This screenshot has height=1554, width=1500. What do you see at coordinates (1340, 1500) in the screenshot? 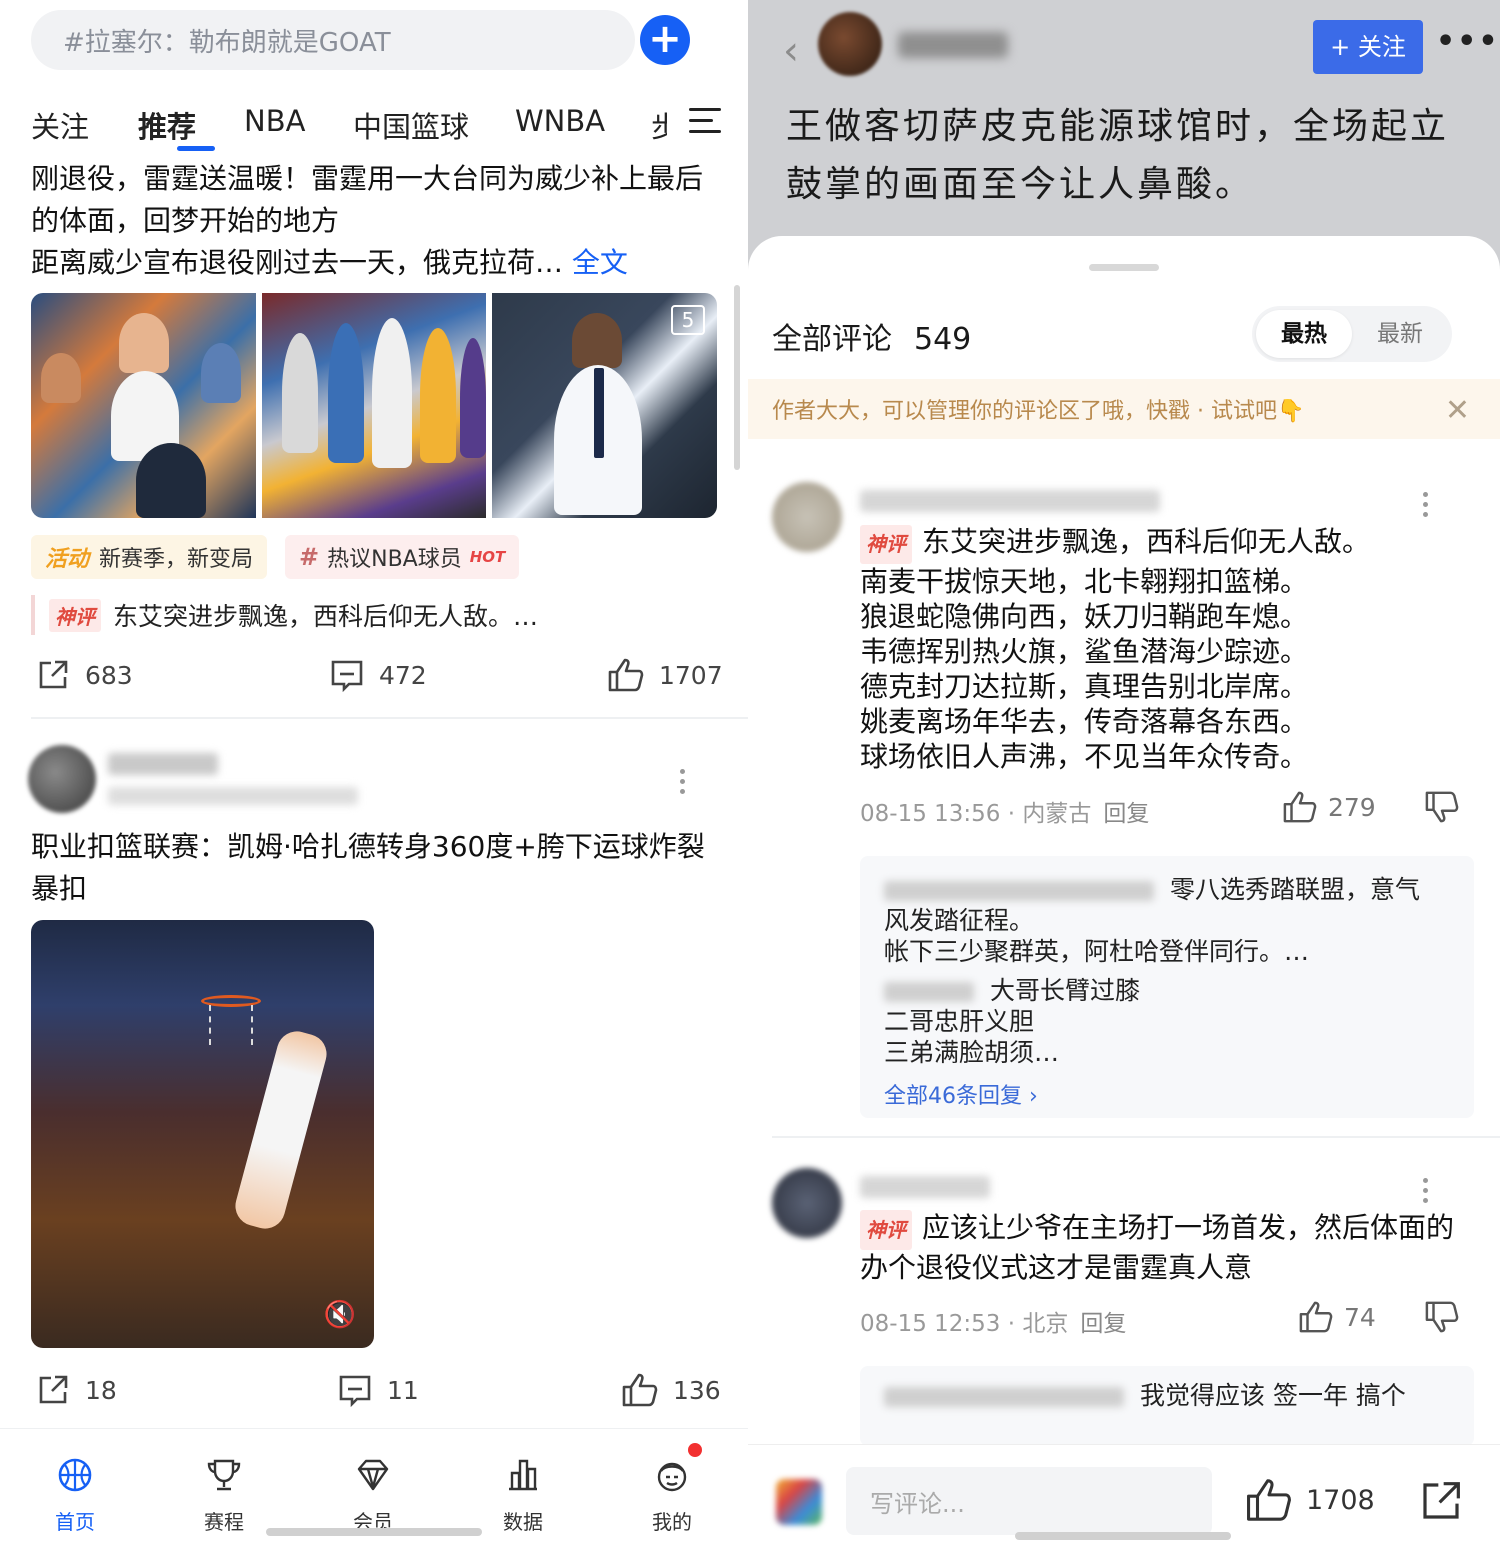
I see `like-count: 1708` at bounding box center [1340, 1500].